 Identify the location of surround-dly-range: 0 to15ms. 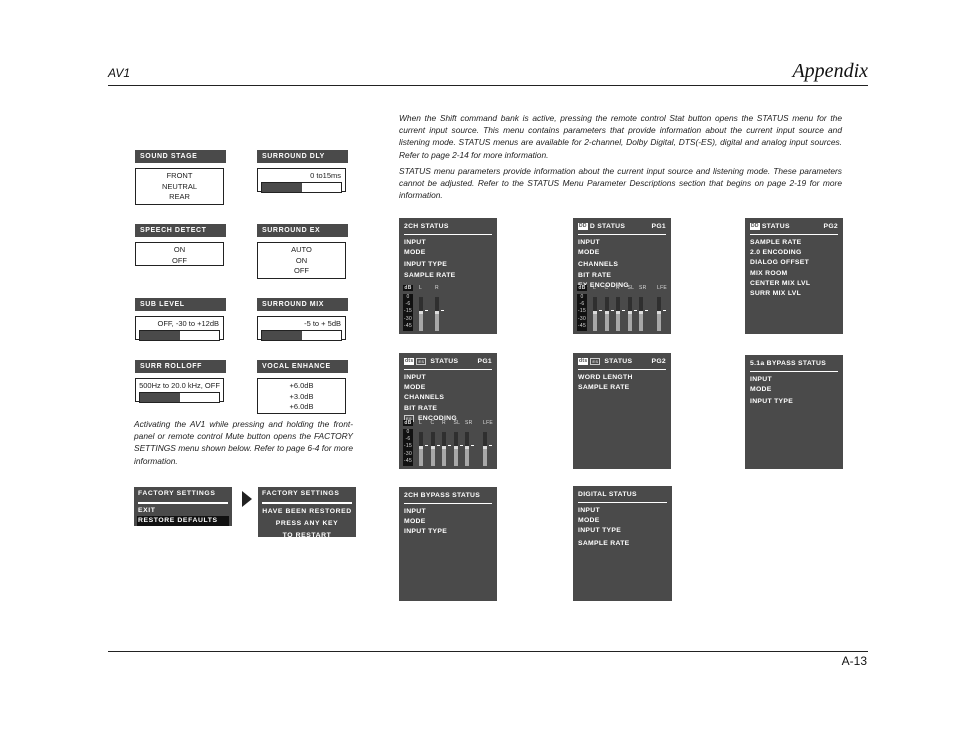
(301, 180).